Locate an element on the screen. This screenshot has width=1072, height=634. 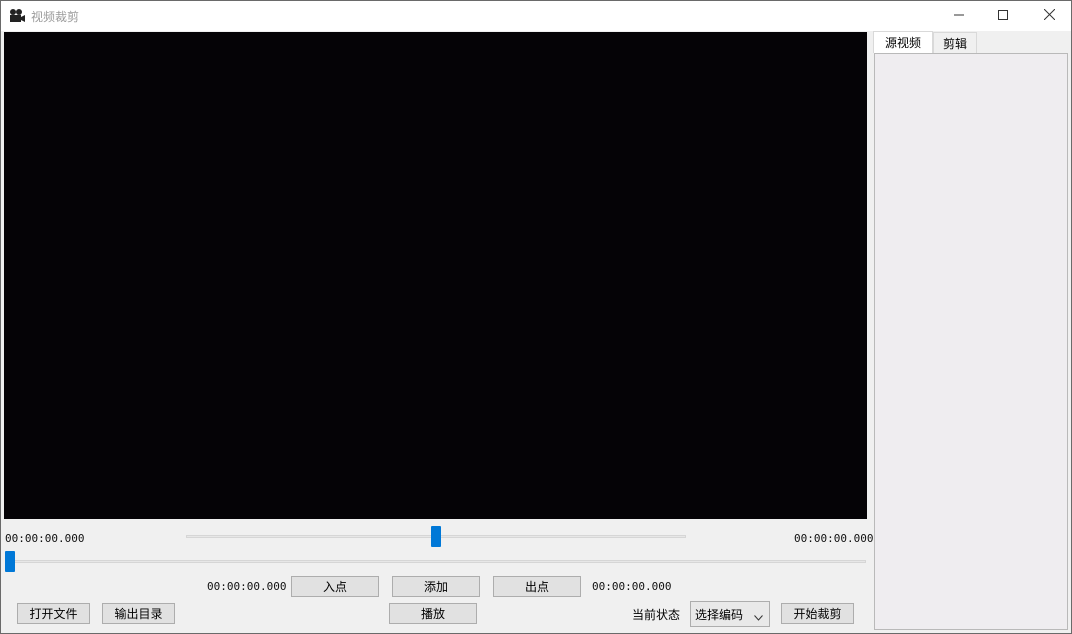
encoding-select-value: 选择编码 is located at coordinates (719, 614).